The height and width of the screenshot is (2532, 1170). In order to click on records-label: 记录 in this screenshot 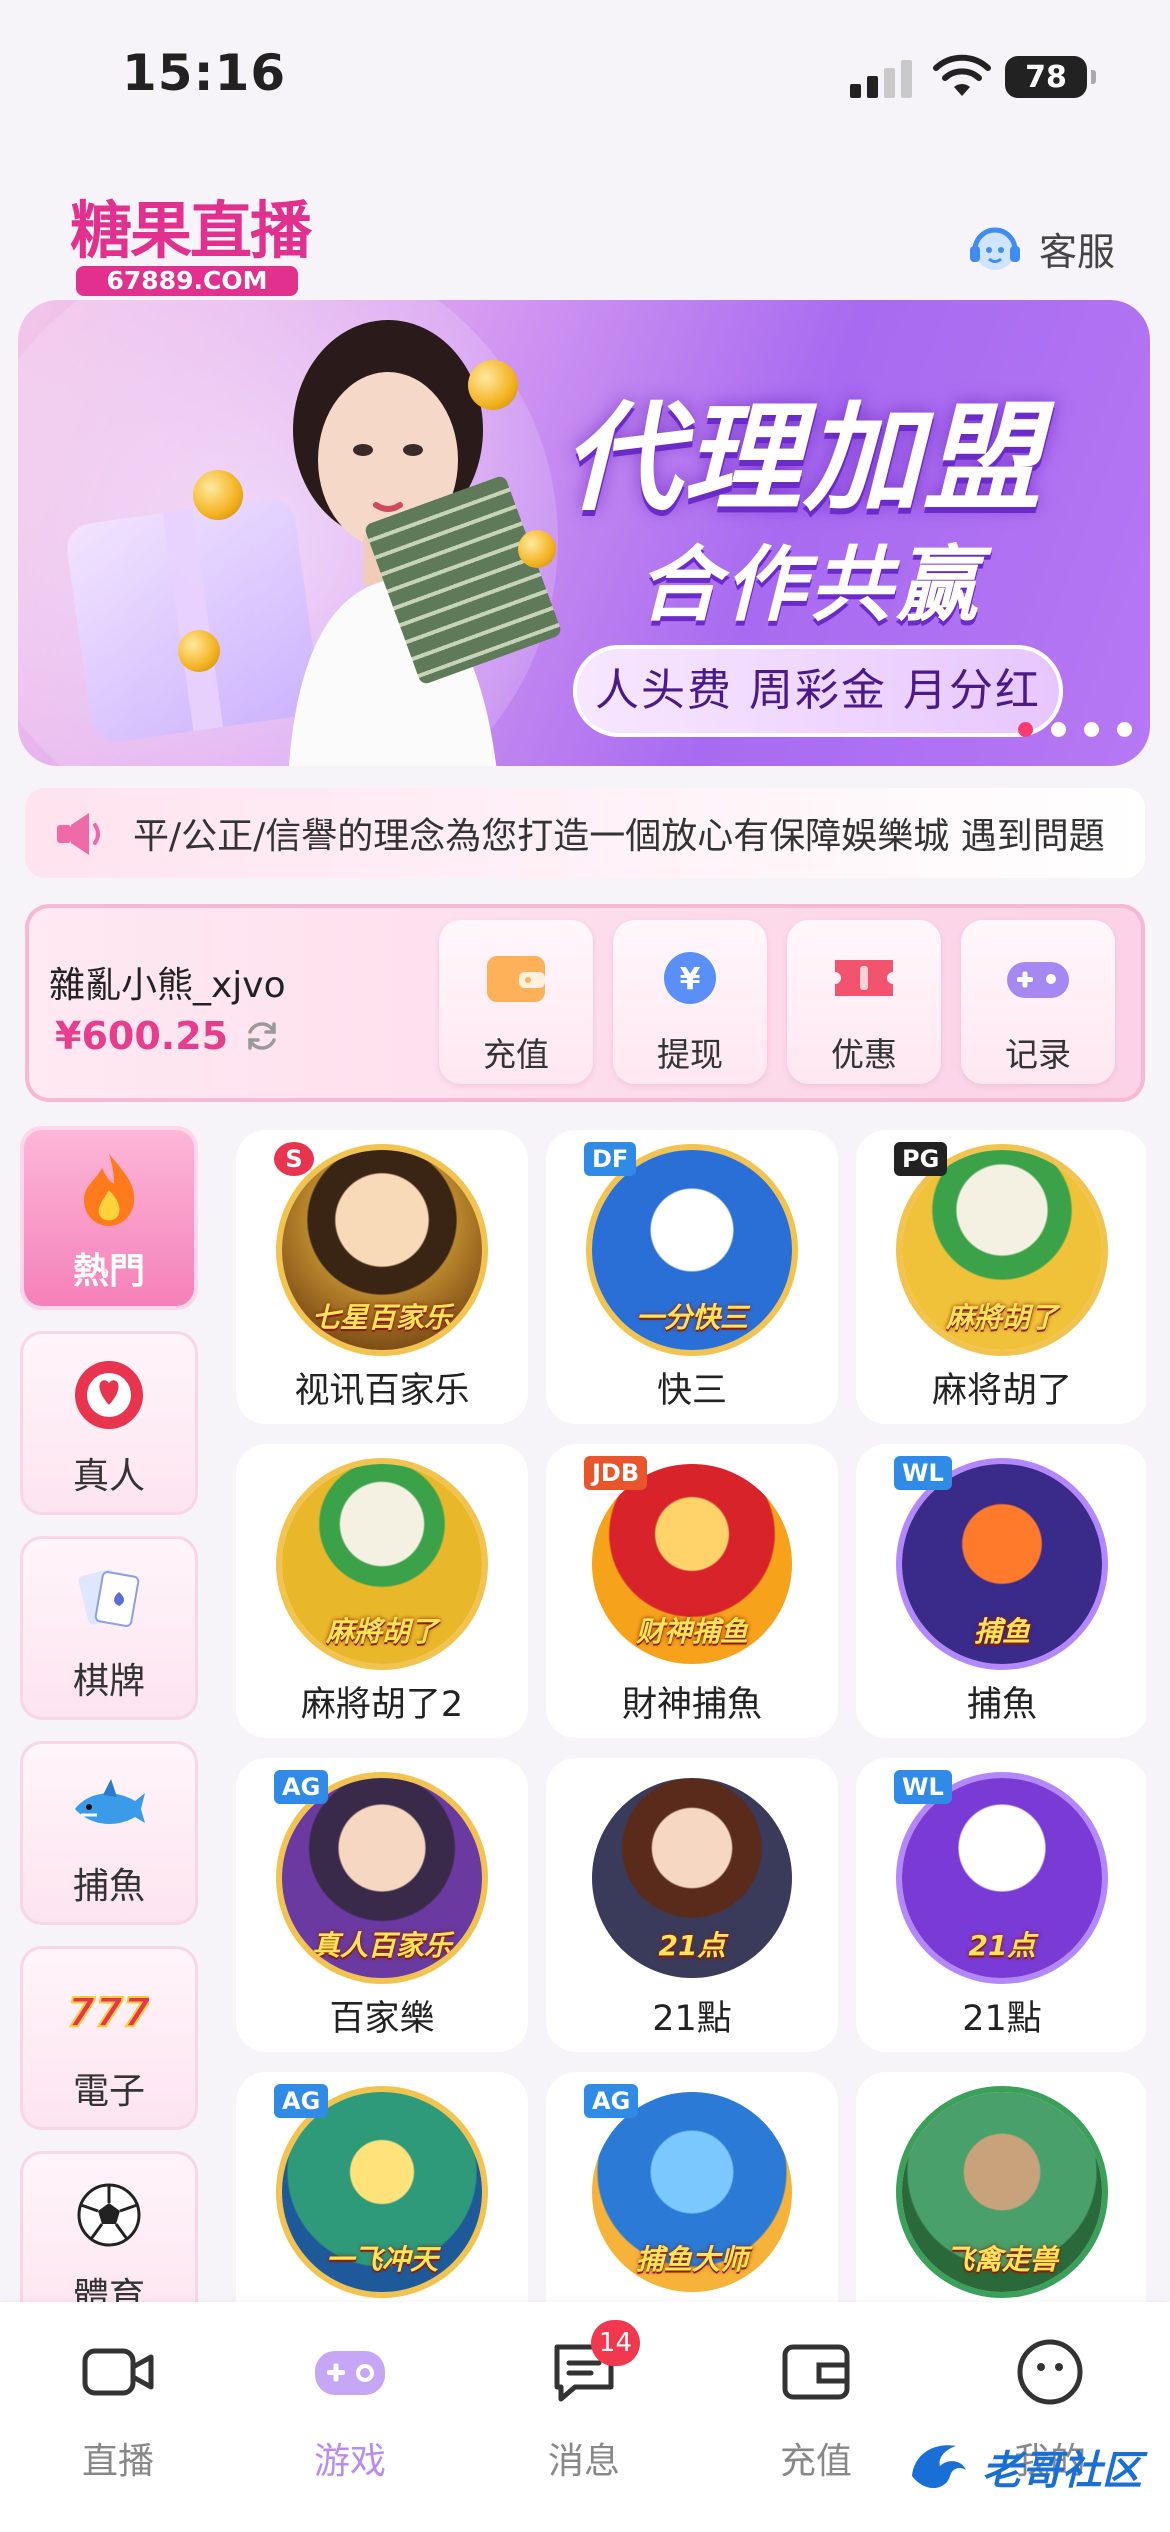, I will do `click(1038, 1054)`.